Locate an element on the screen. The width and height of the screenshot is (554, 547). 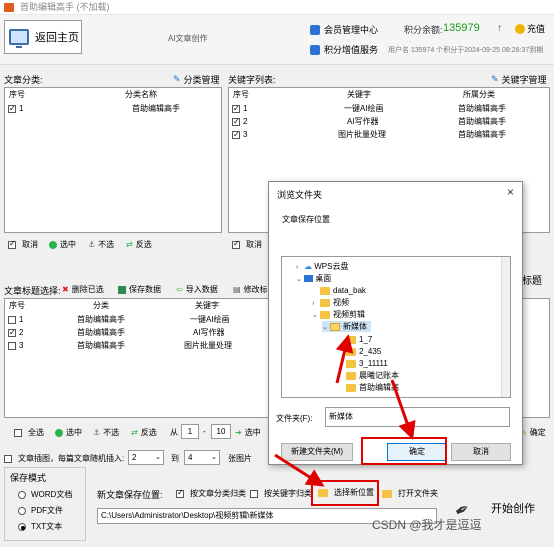
annotation-arrows is located at coordinates (345, 410).